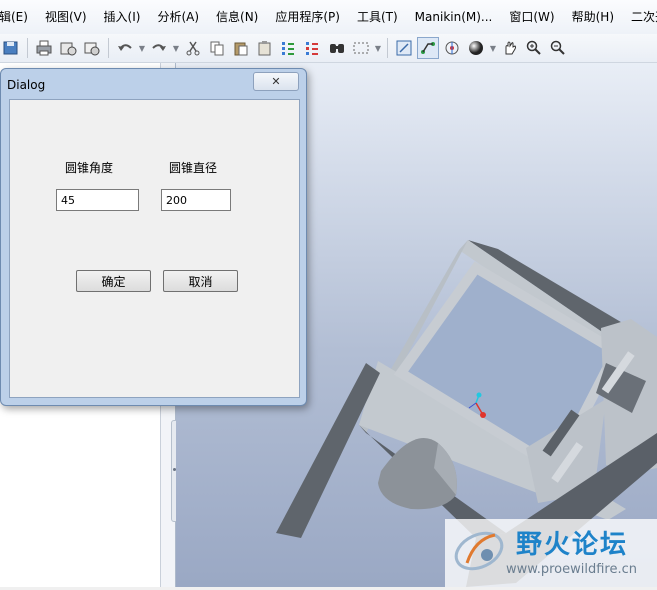 The image size is (657, 590). What do you see at coordinates (289, 48) in the screenshot?
I see `regenerate-icon` at bounding box center [289, 48].